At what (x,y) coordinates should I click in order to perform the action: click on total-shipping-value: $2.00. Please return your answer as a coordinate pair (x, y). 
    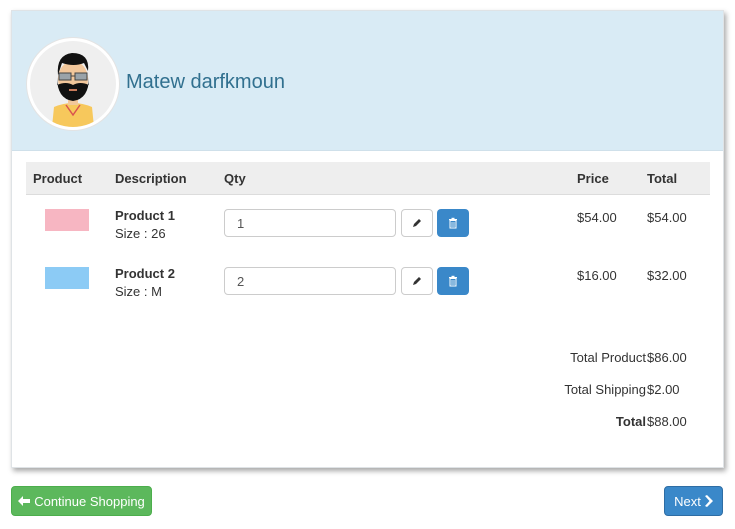
    Looking at the image, I should click on (663, 389).